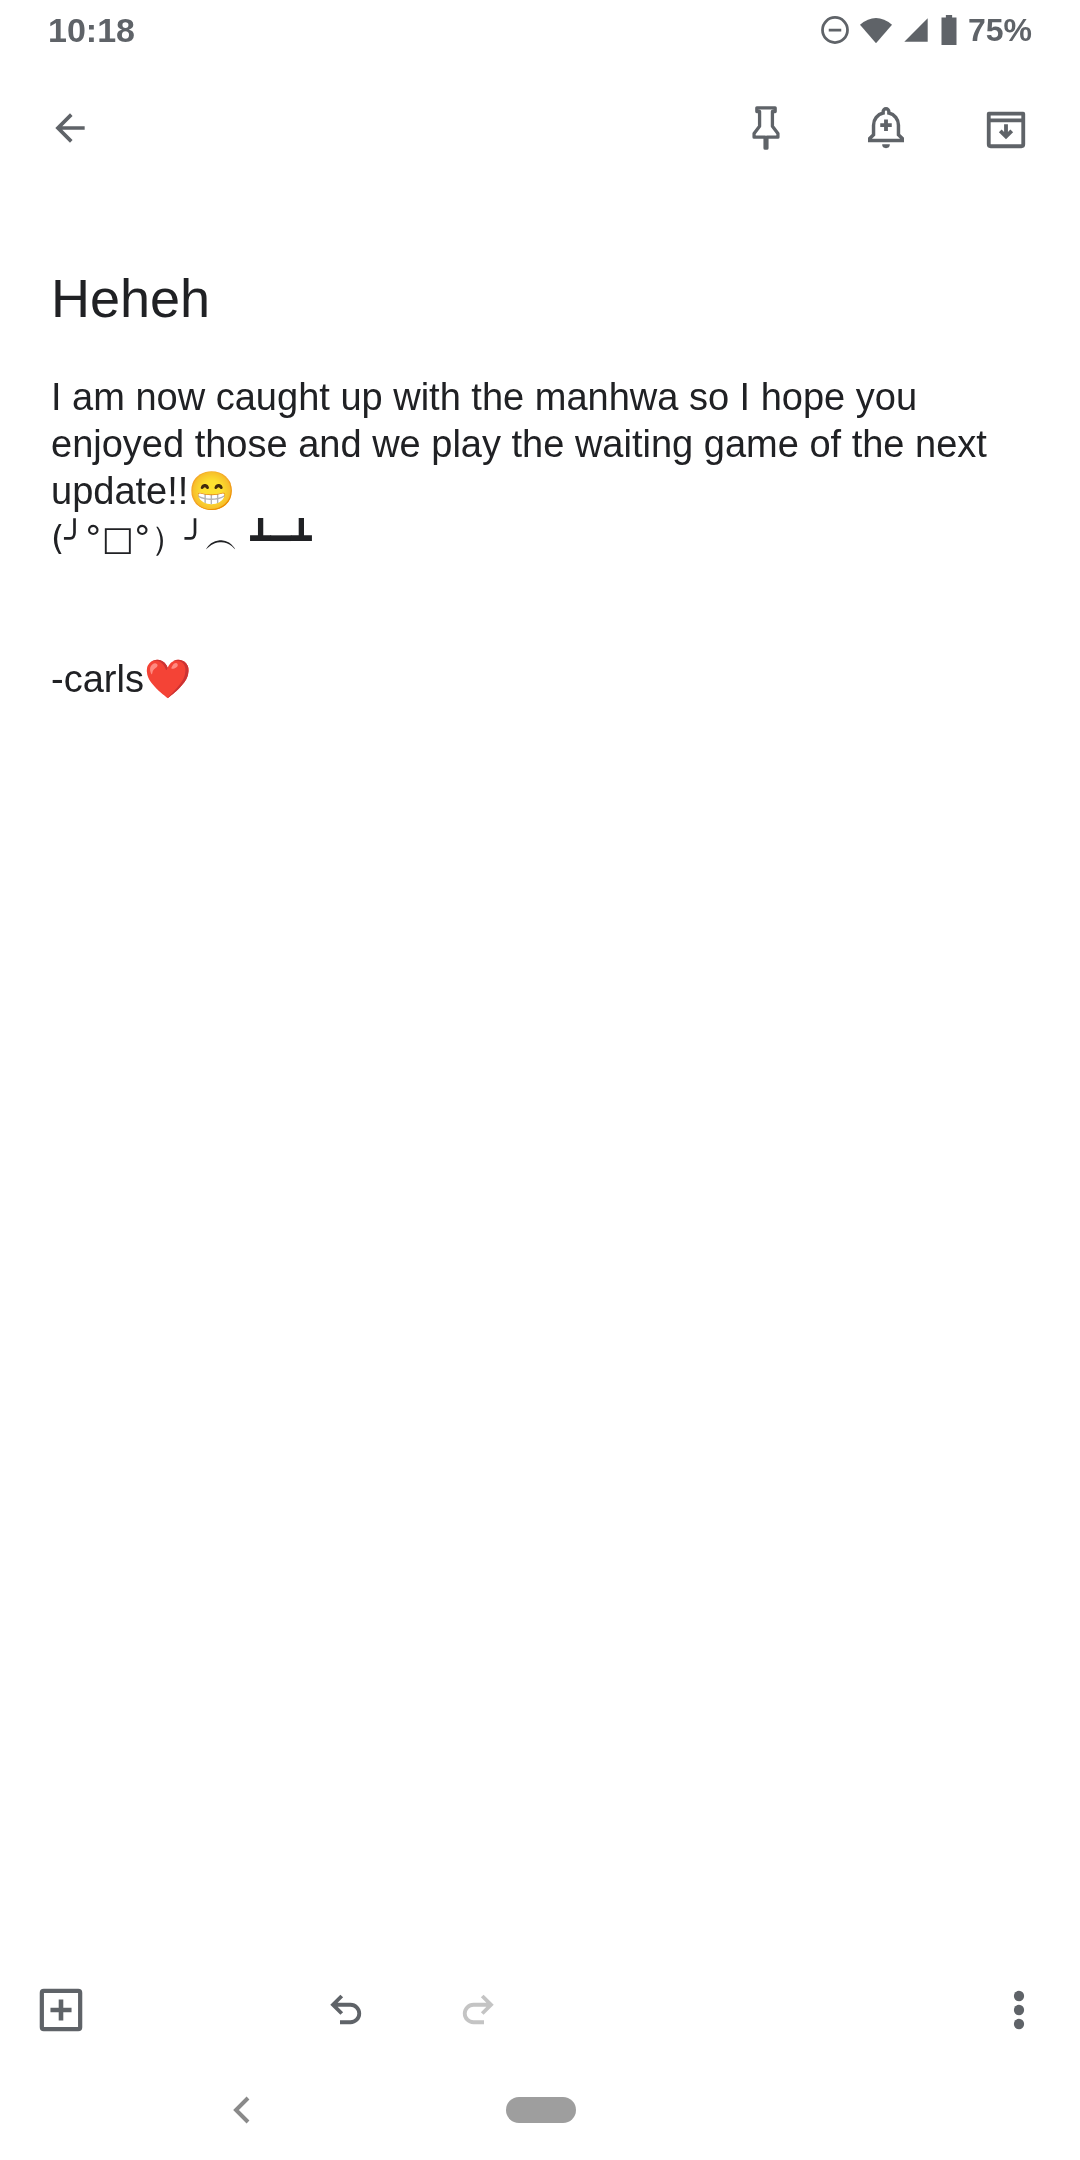 This screenshot has width=1080, height=2160. Describe the element at coordinates (531, 679) in the screenshot. I see `note-signature: -carls❤` at that location.